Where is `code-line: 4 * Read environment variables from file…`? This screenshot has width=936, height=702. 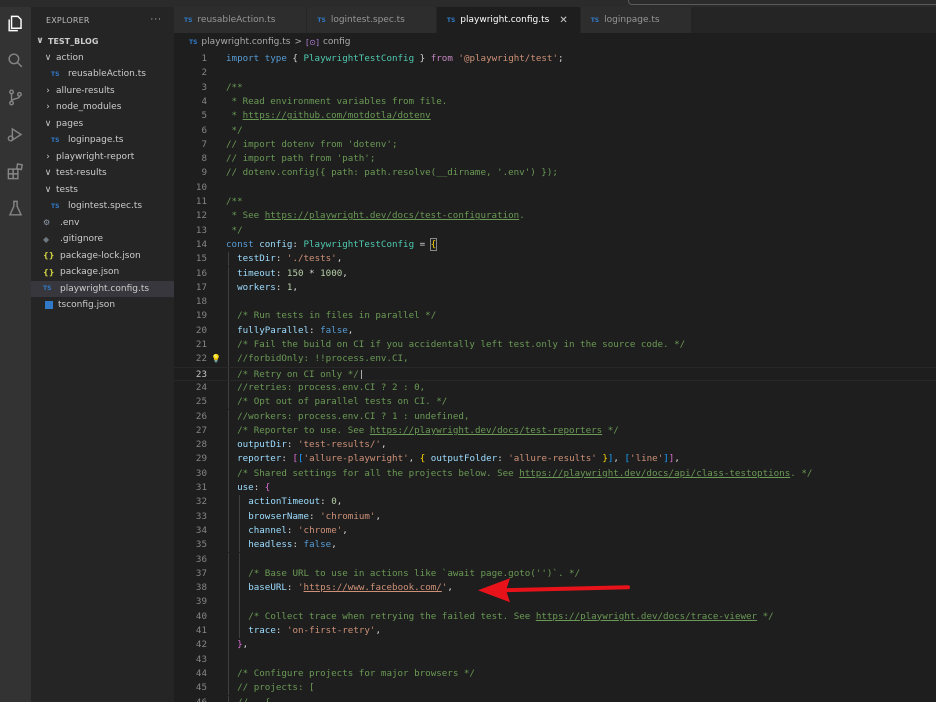
code-line: 4 * Read environment variables from file… is located at coordinates (555, 102).